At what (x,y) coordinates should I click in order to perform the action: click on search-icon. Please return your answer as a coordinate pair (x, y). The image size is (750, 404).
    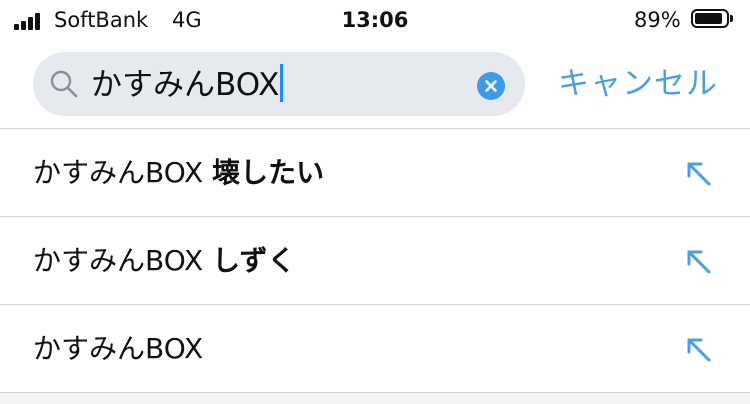
    Looking at the image, I should click on (64, 84).